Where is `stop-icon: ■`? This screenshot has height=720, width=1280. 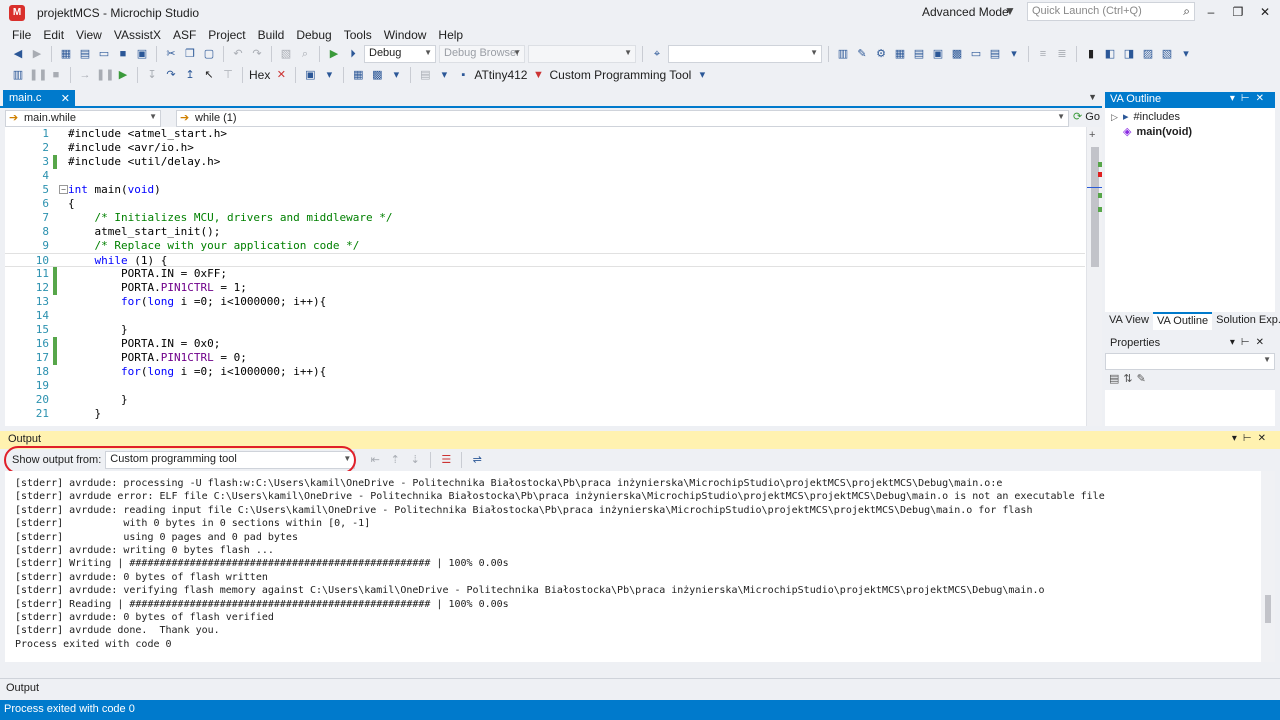 stop-icon: ■ is located at coordinates (56, 75).